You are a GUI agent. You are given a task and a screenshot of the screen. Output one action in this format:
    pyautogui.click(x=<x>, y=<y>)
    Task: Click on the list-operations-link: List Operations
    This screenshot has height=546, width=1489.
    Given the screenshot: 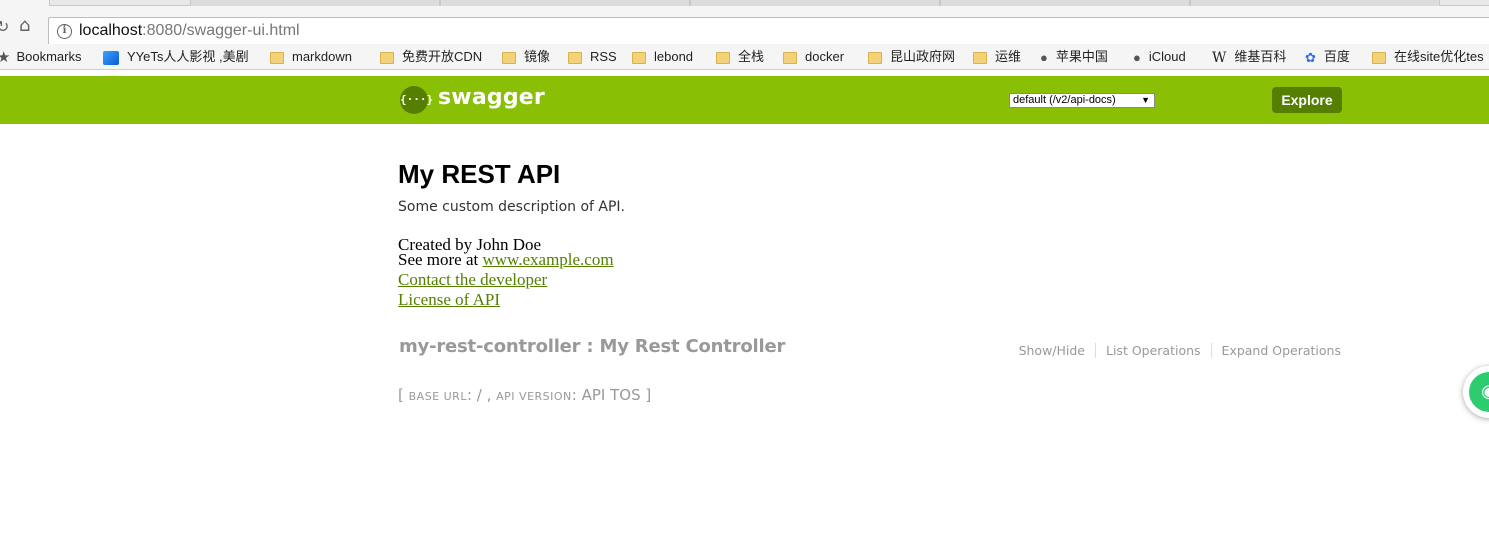 What is the action you would take?
    pyautogui.click(x=1154, y=350)
    